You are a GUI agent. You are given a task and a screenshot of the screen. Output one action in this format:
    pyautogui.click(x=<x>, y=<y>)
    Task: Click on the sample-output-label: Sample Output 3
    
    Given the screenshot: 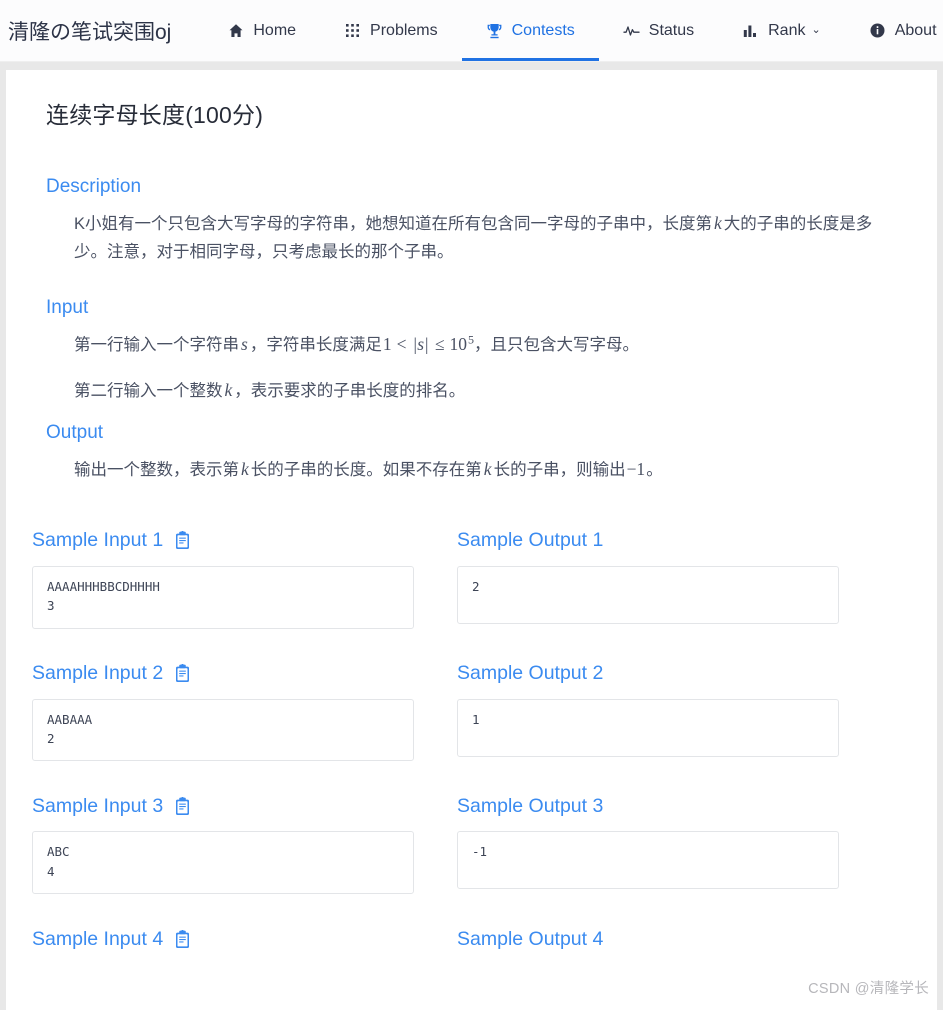 What is the action you would take?
    pyautogui.click(x=530, y=805)
    